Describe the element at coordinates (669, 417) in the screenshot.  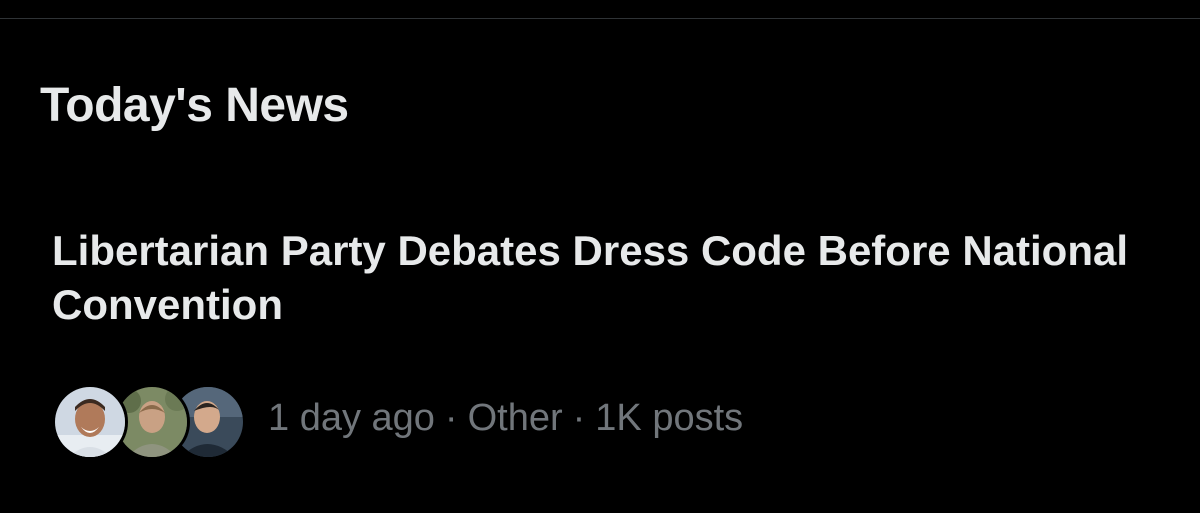
I see `news-post-count: 1K posts` at that location.